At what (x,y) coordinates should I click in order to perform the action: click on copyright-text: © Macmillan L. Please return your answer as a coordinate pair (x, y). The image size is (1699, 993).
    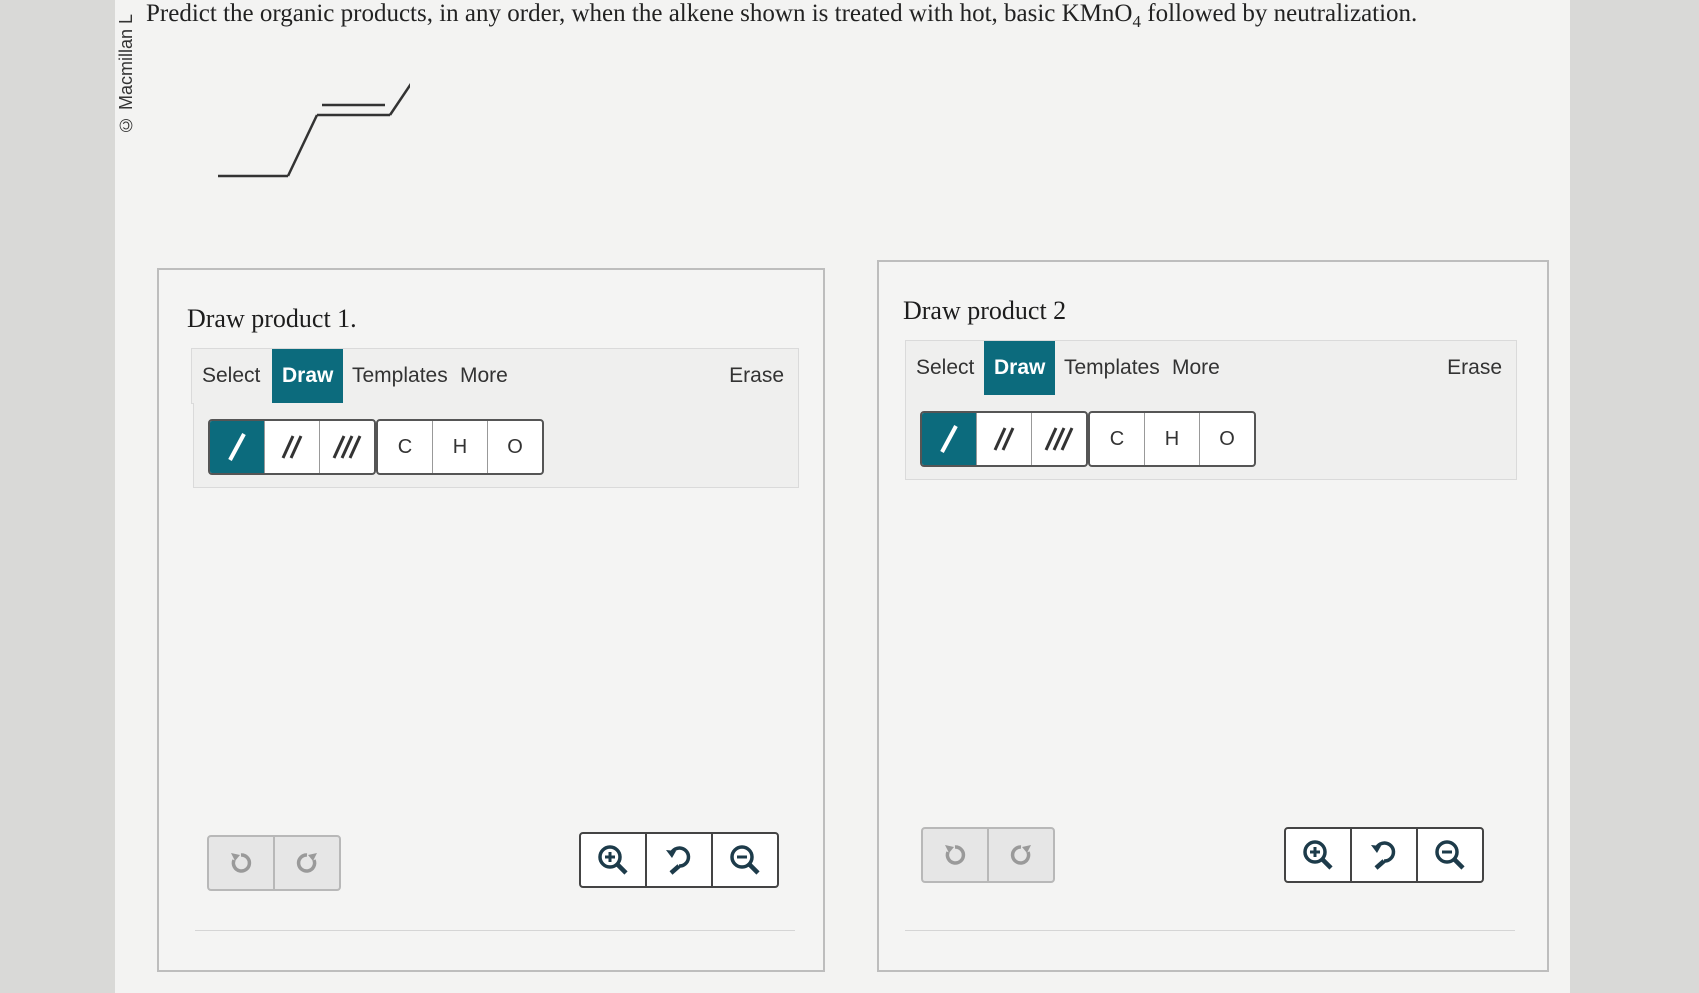
    Looking at the image, I should click on (126, 74).